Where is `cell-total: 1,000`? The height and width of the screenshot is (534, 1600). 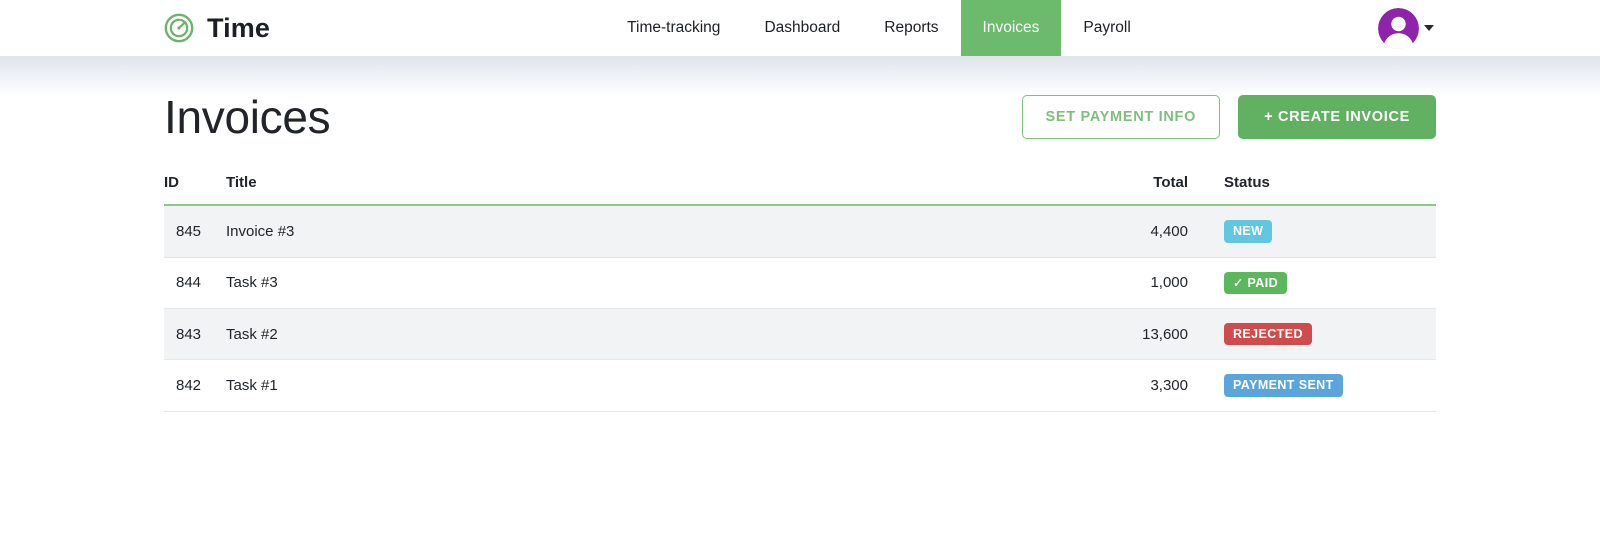 cell-total: 1,000 is located at coordinates (1091, 283).